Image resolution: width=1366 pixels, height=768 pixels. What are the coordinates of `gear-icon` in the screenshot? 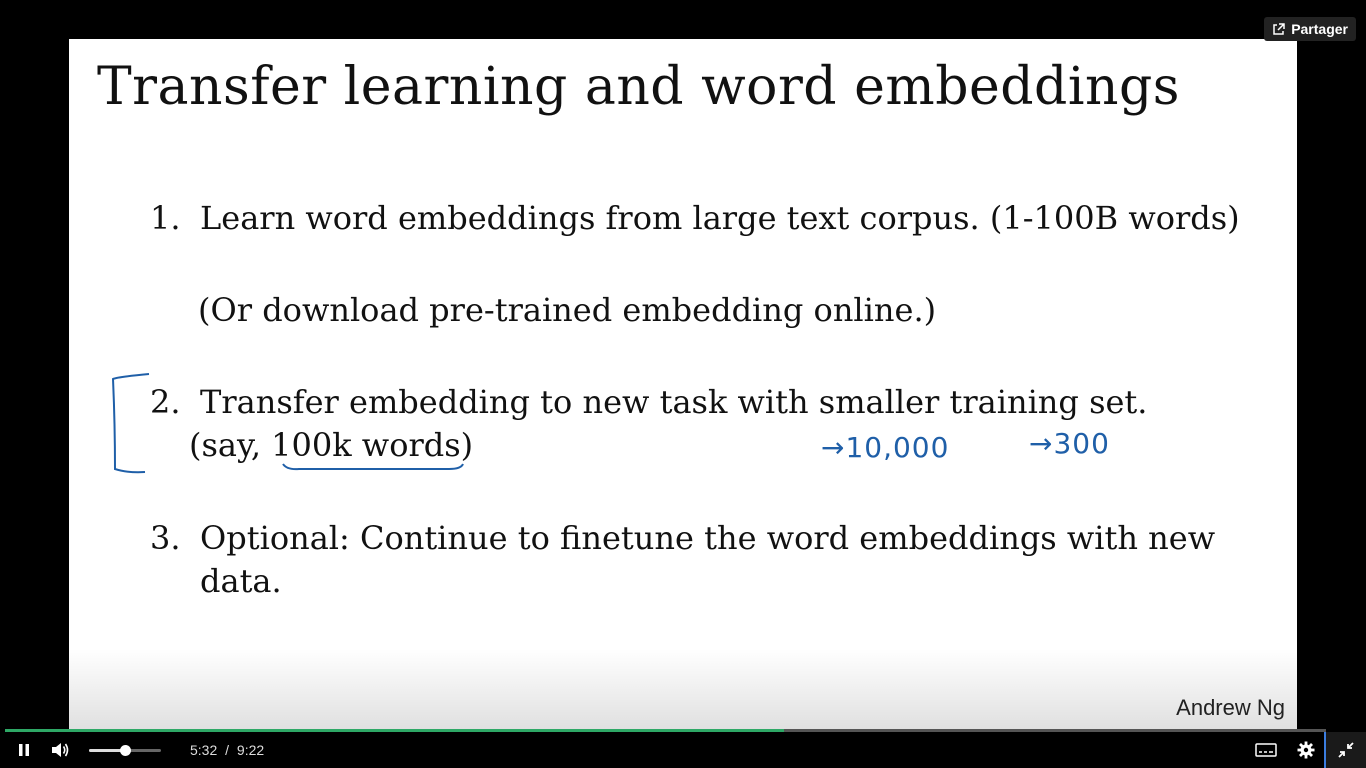 It's located at (1306, 750).